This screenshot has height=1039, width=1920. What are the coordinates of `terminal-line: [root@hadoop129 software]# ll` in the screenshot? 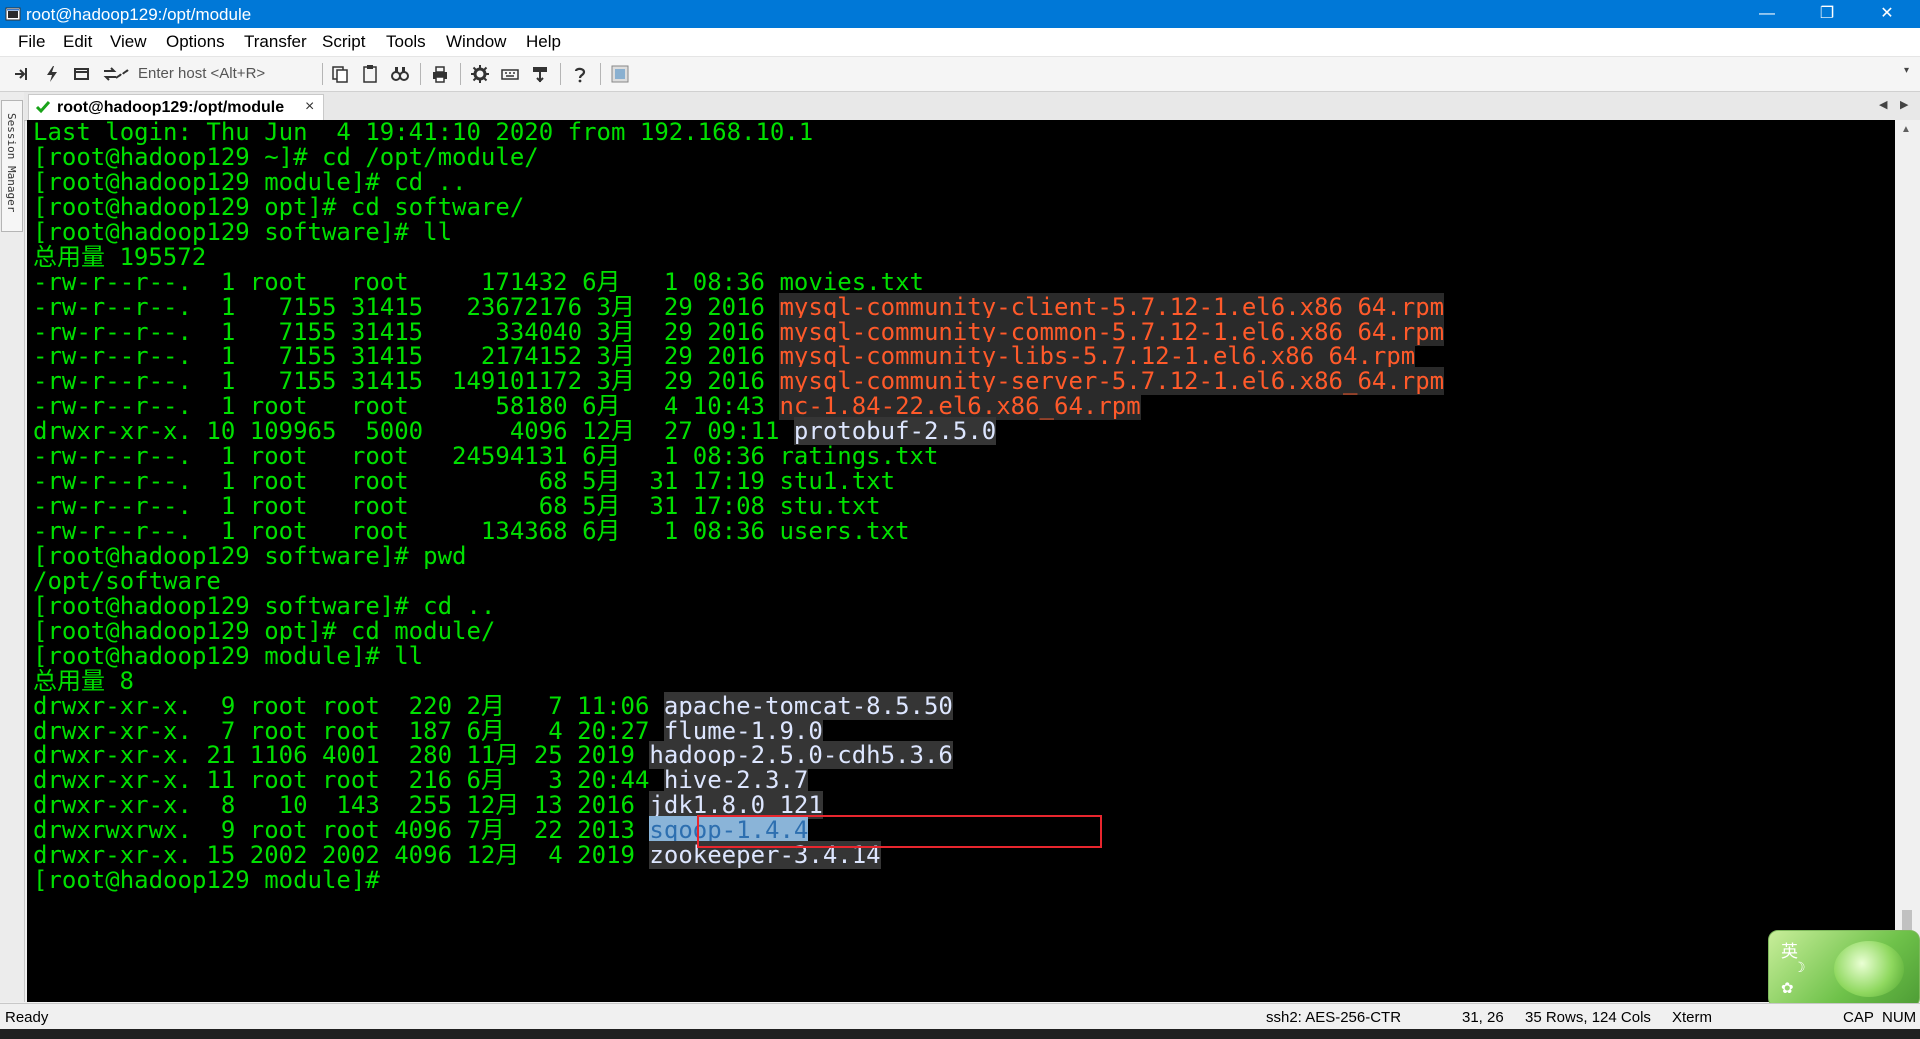 It's located at (738, 232).